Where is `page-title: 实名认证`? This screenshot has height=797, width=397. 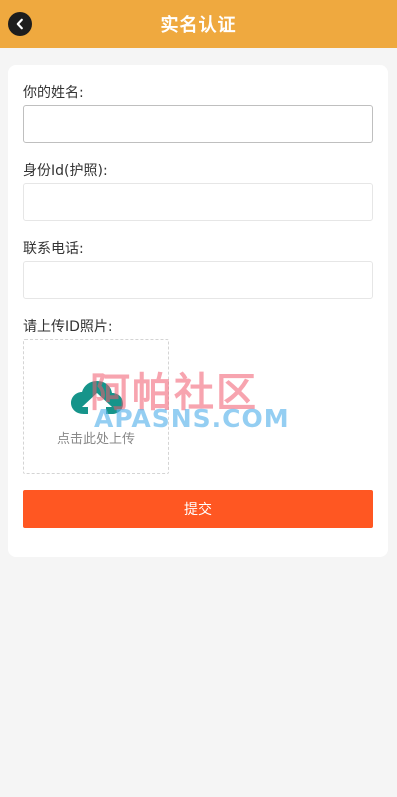 page-title: 实名认证 is located at coordinates (198, 25).